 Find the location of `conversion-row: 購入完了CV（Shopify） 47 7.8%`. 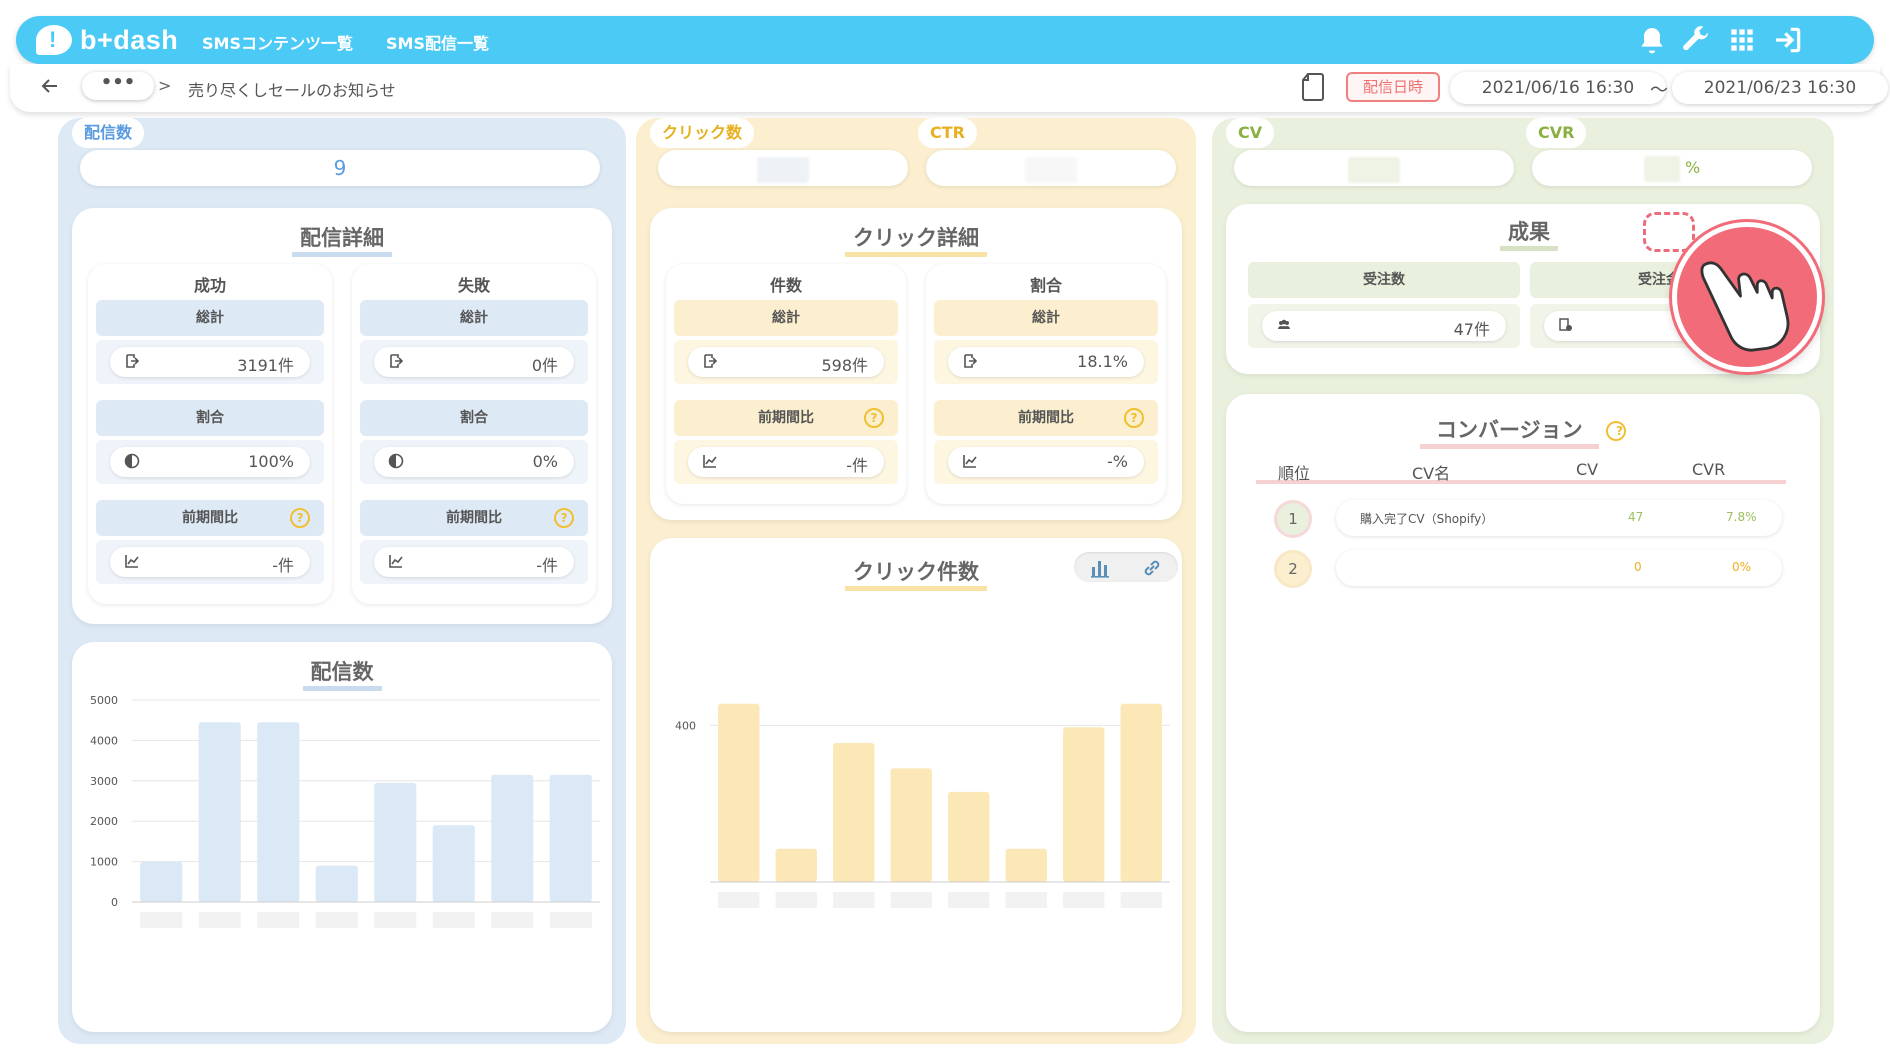

conversion-row: 購入完了CV（Shopify） 47 7.8% is located at coordinates (1559, 518).